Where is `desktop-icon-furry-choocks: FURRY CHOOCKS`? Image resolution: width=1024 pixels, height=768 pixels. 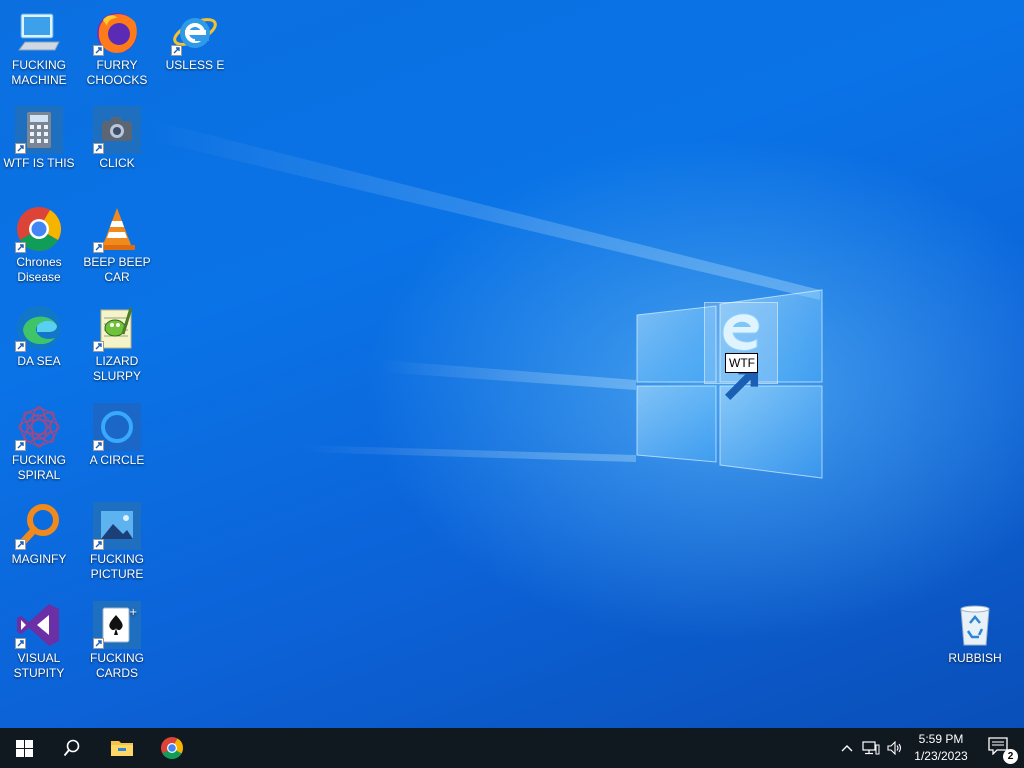 desktop-icon-furry-choocks: FURRY CHOOCKS is located at coordinates (117, 48).